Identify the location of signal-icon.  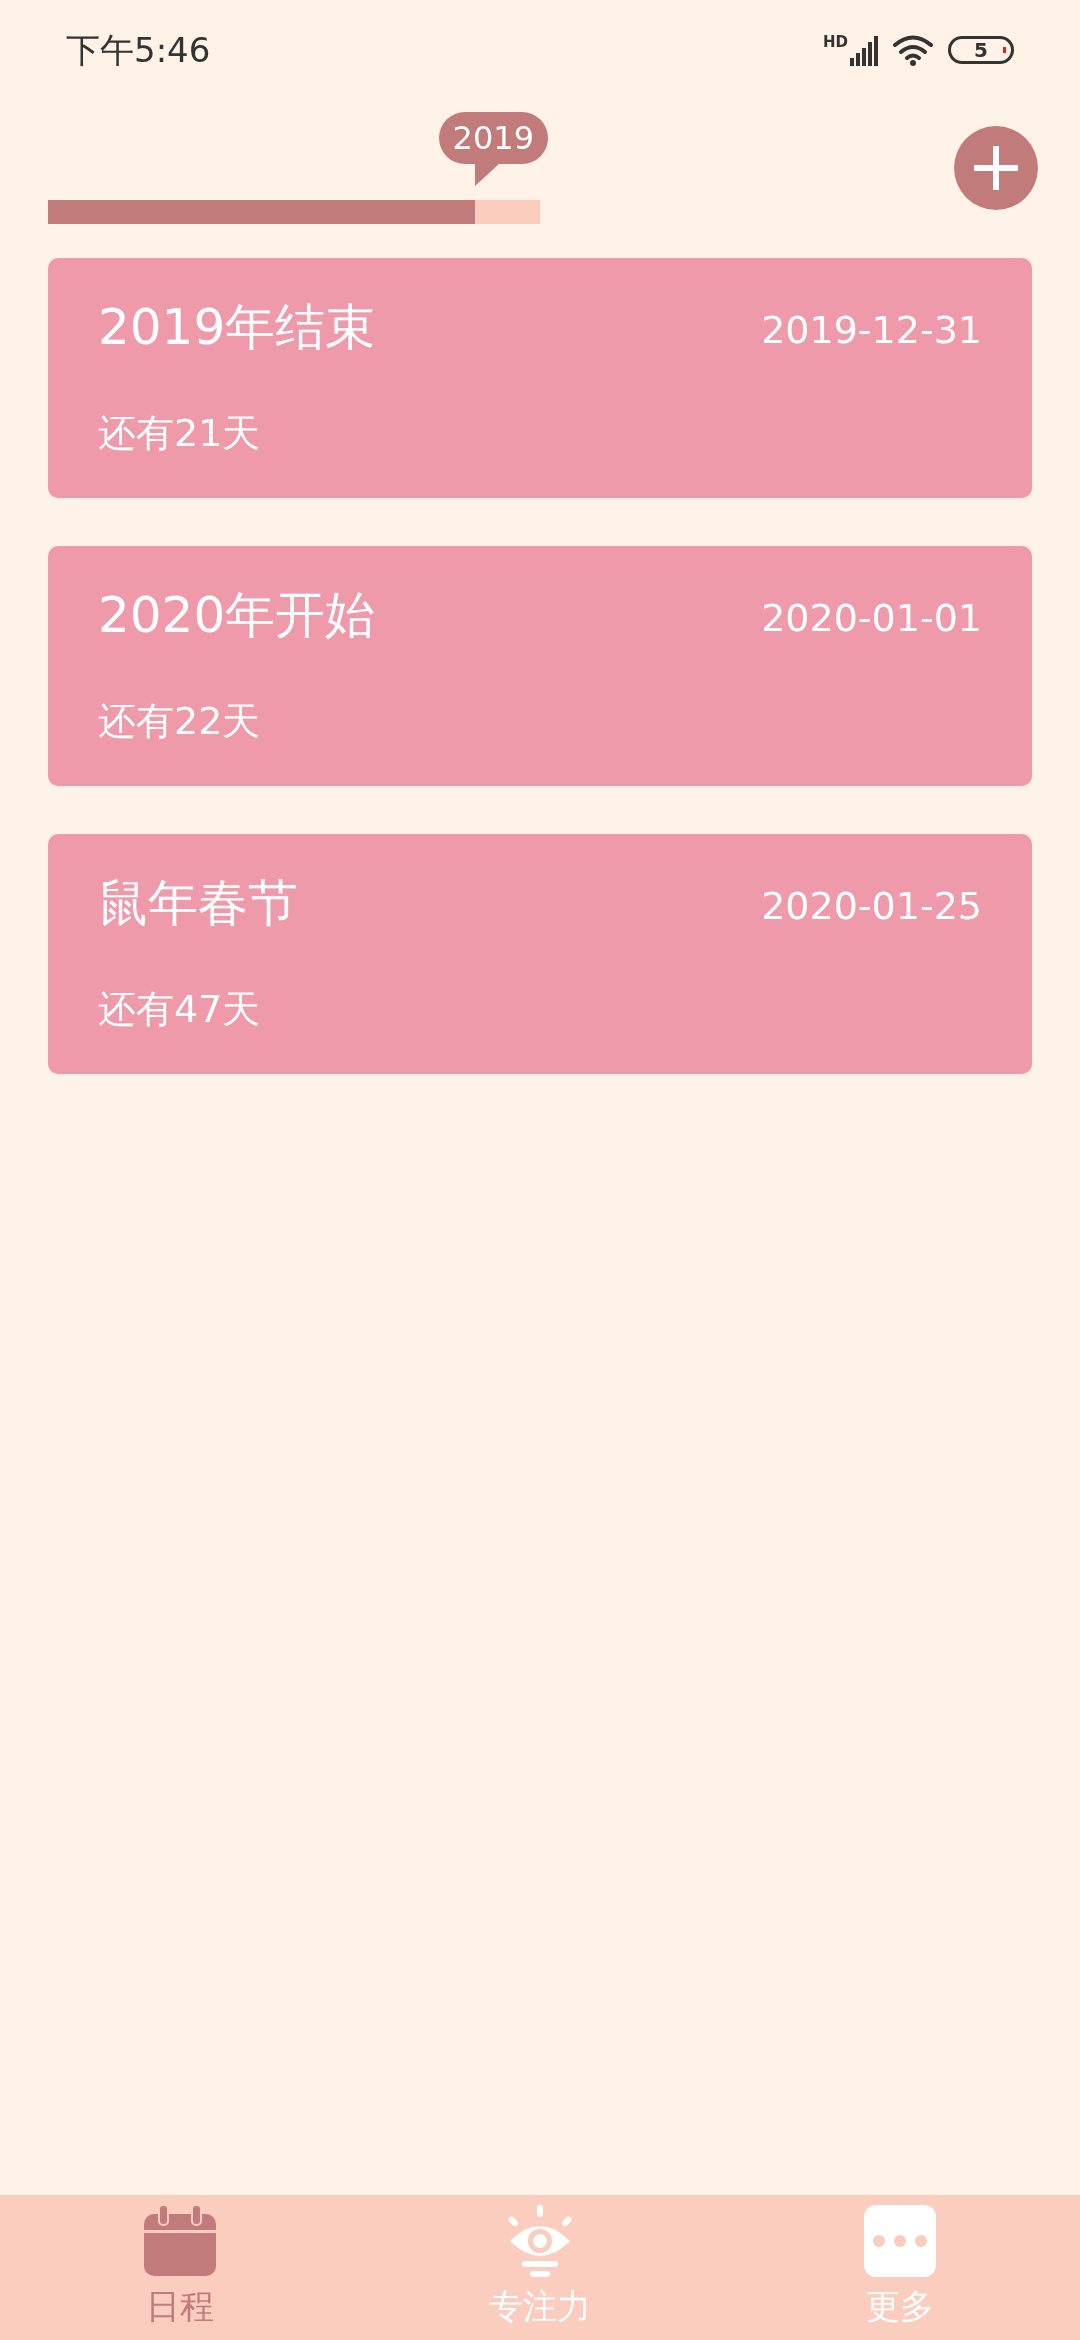
(864, 50).